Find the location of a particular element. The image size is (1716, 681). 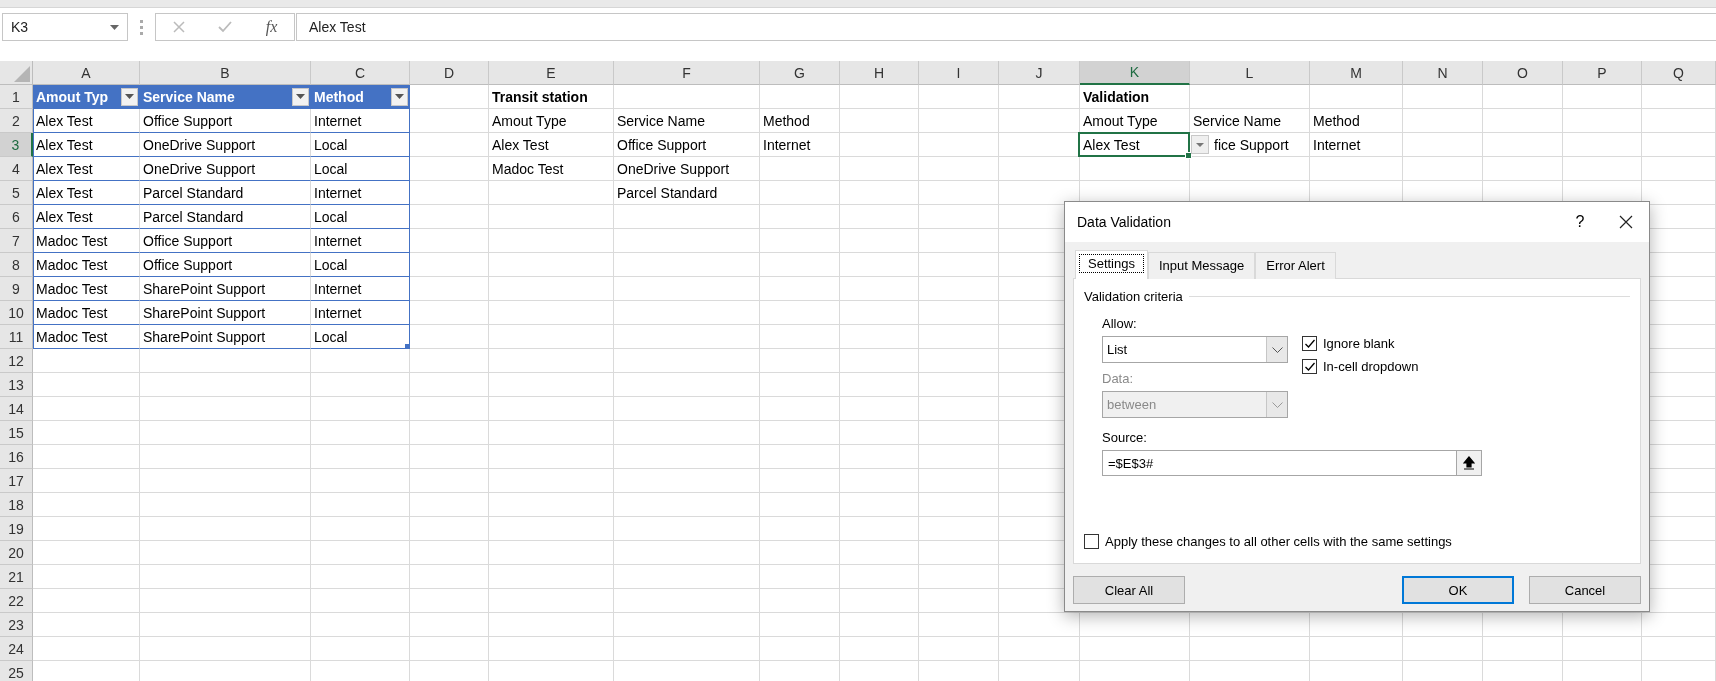

column-header: D is located at coordinates (449, 73).